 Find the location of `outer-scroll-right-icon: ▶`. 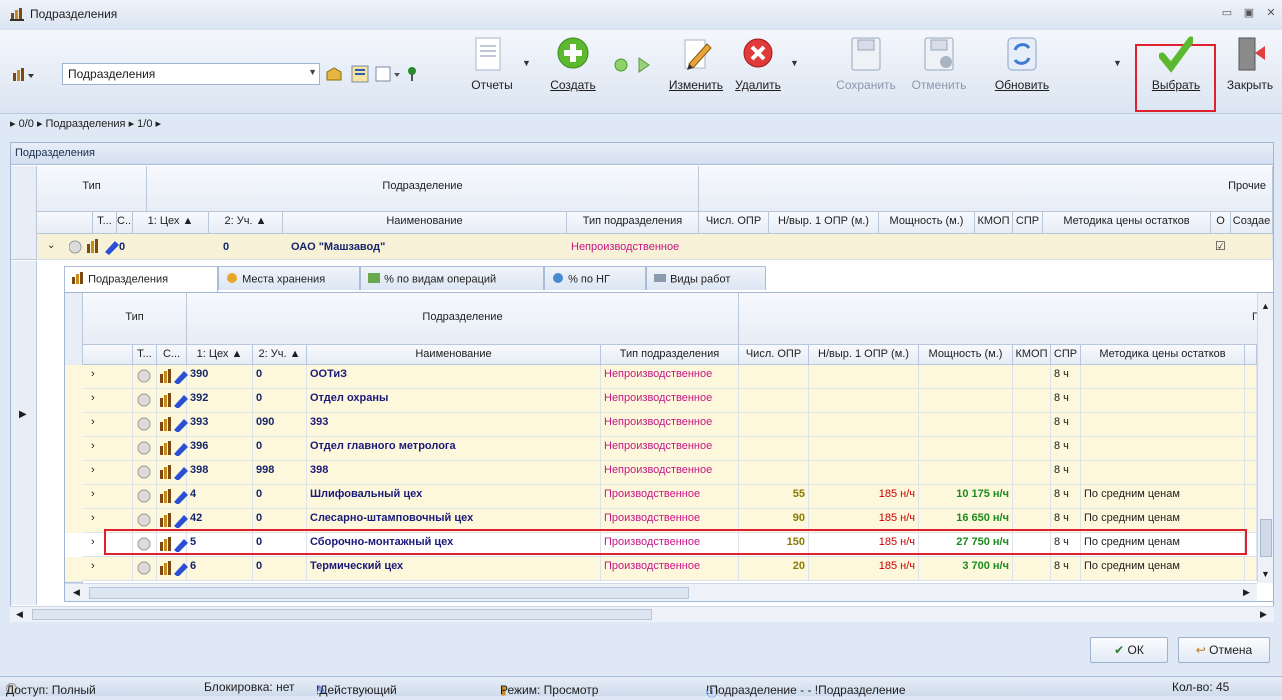

outer-scroll-right-icon: ▶ is located at coordinates (1263, 614).